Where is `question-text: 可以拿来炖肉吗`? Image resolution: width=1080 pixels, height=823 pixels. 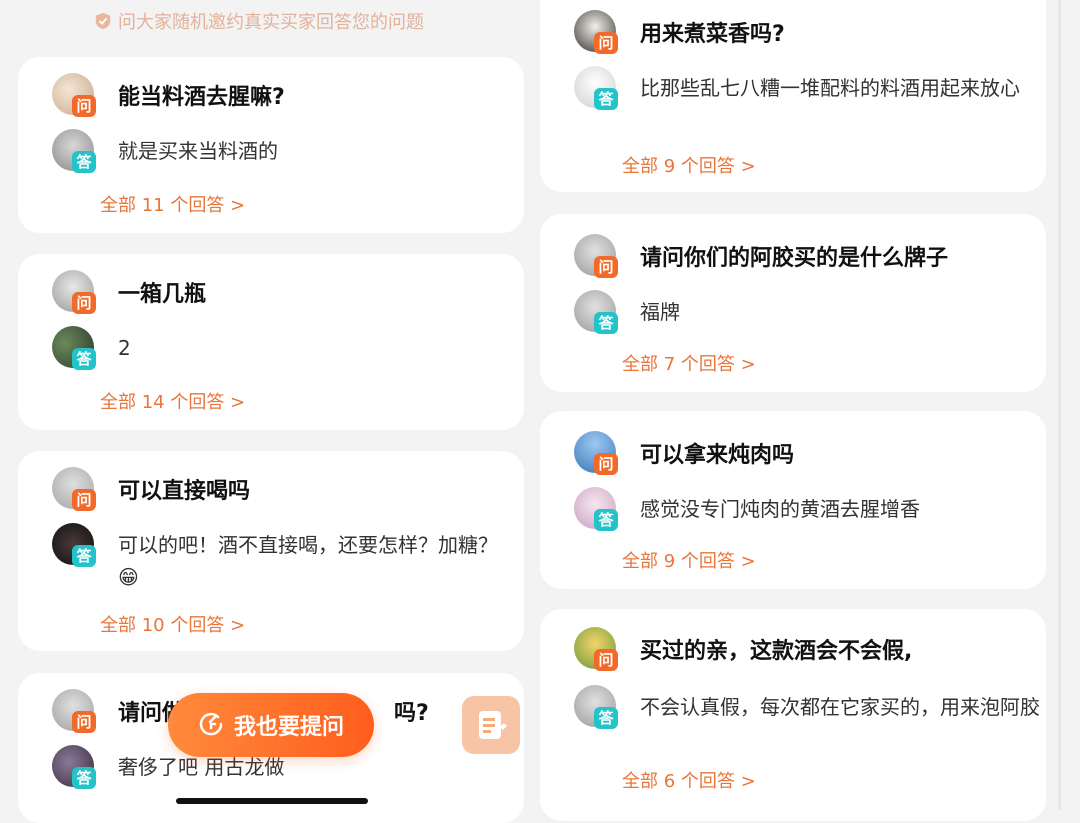 question-text: 可以拿来炖肉吗 is located at coordinates (717, 455).